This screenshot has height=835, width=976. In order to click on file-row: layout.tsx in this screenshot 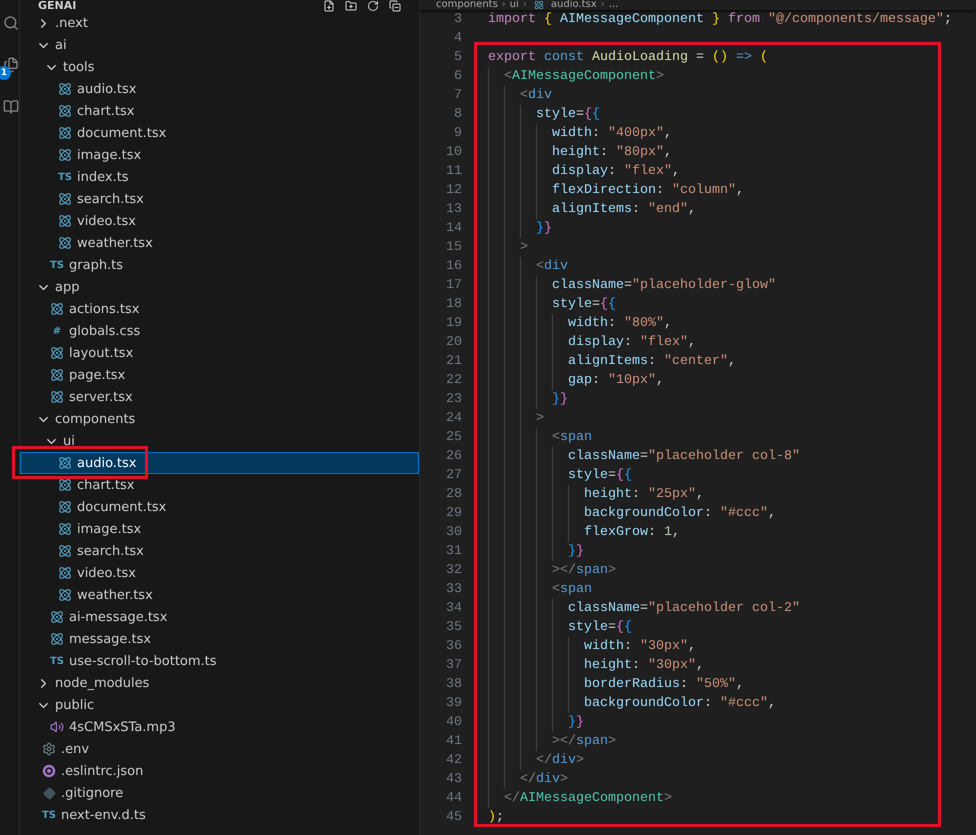, I will do `click(219, 353)`.